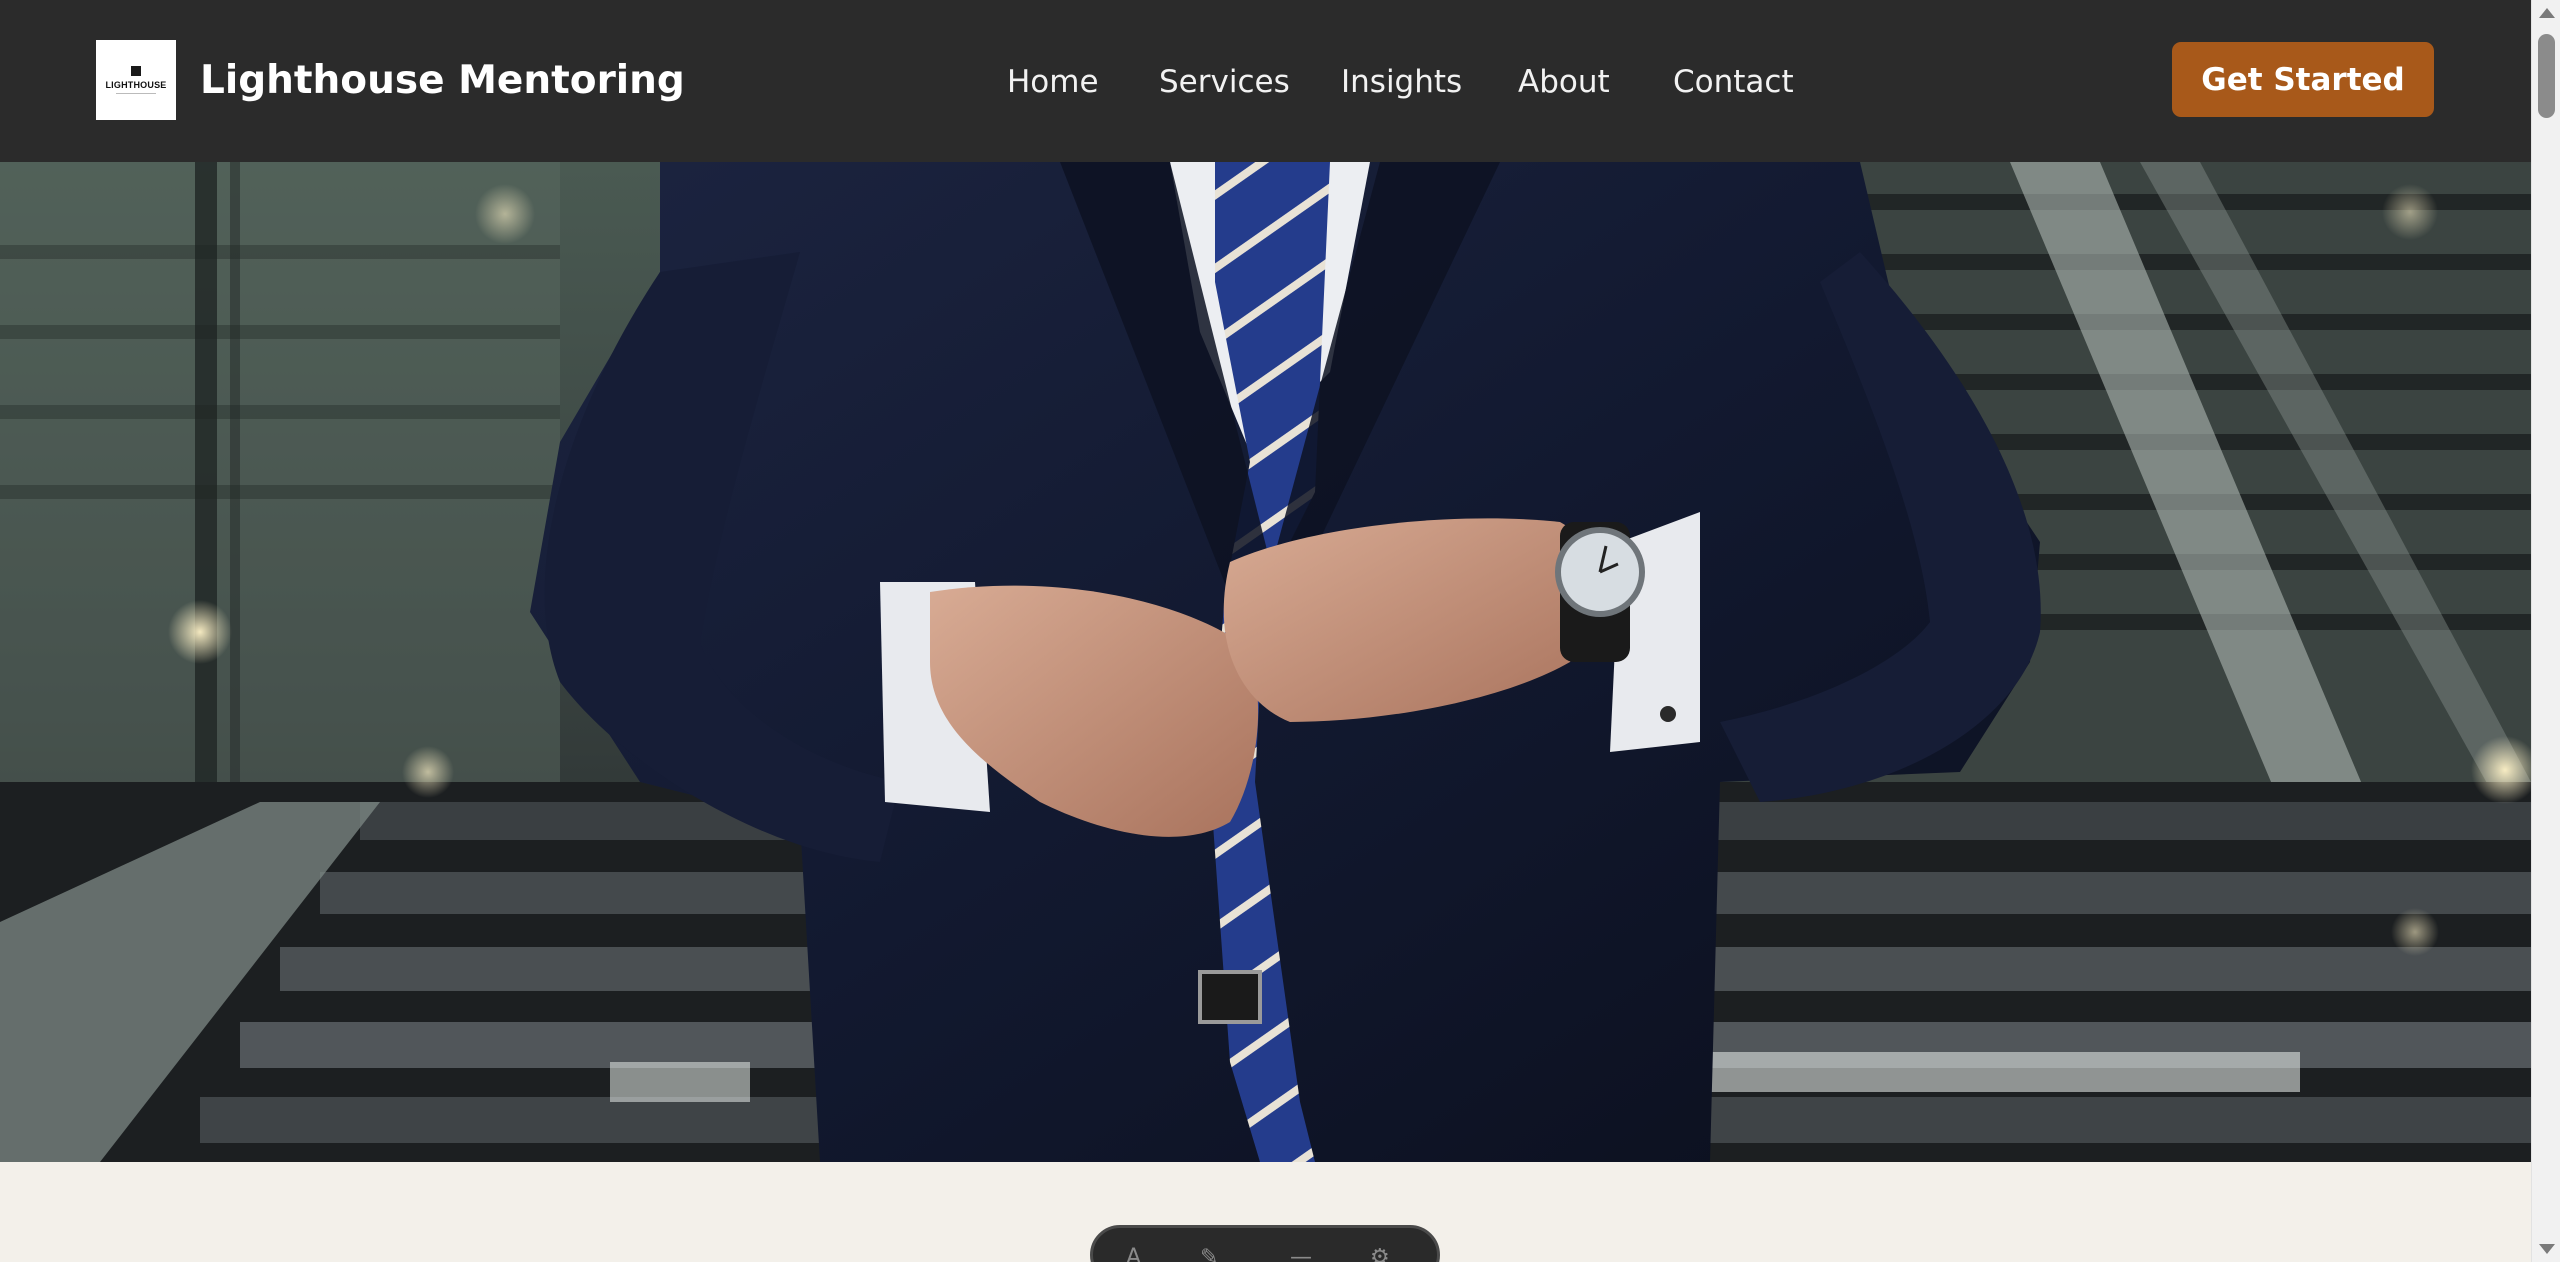  What do you see at coordinates (1401, 82) in the screenshot?
I see `nav-insights: Insights` at bounding box center [1401, 82].